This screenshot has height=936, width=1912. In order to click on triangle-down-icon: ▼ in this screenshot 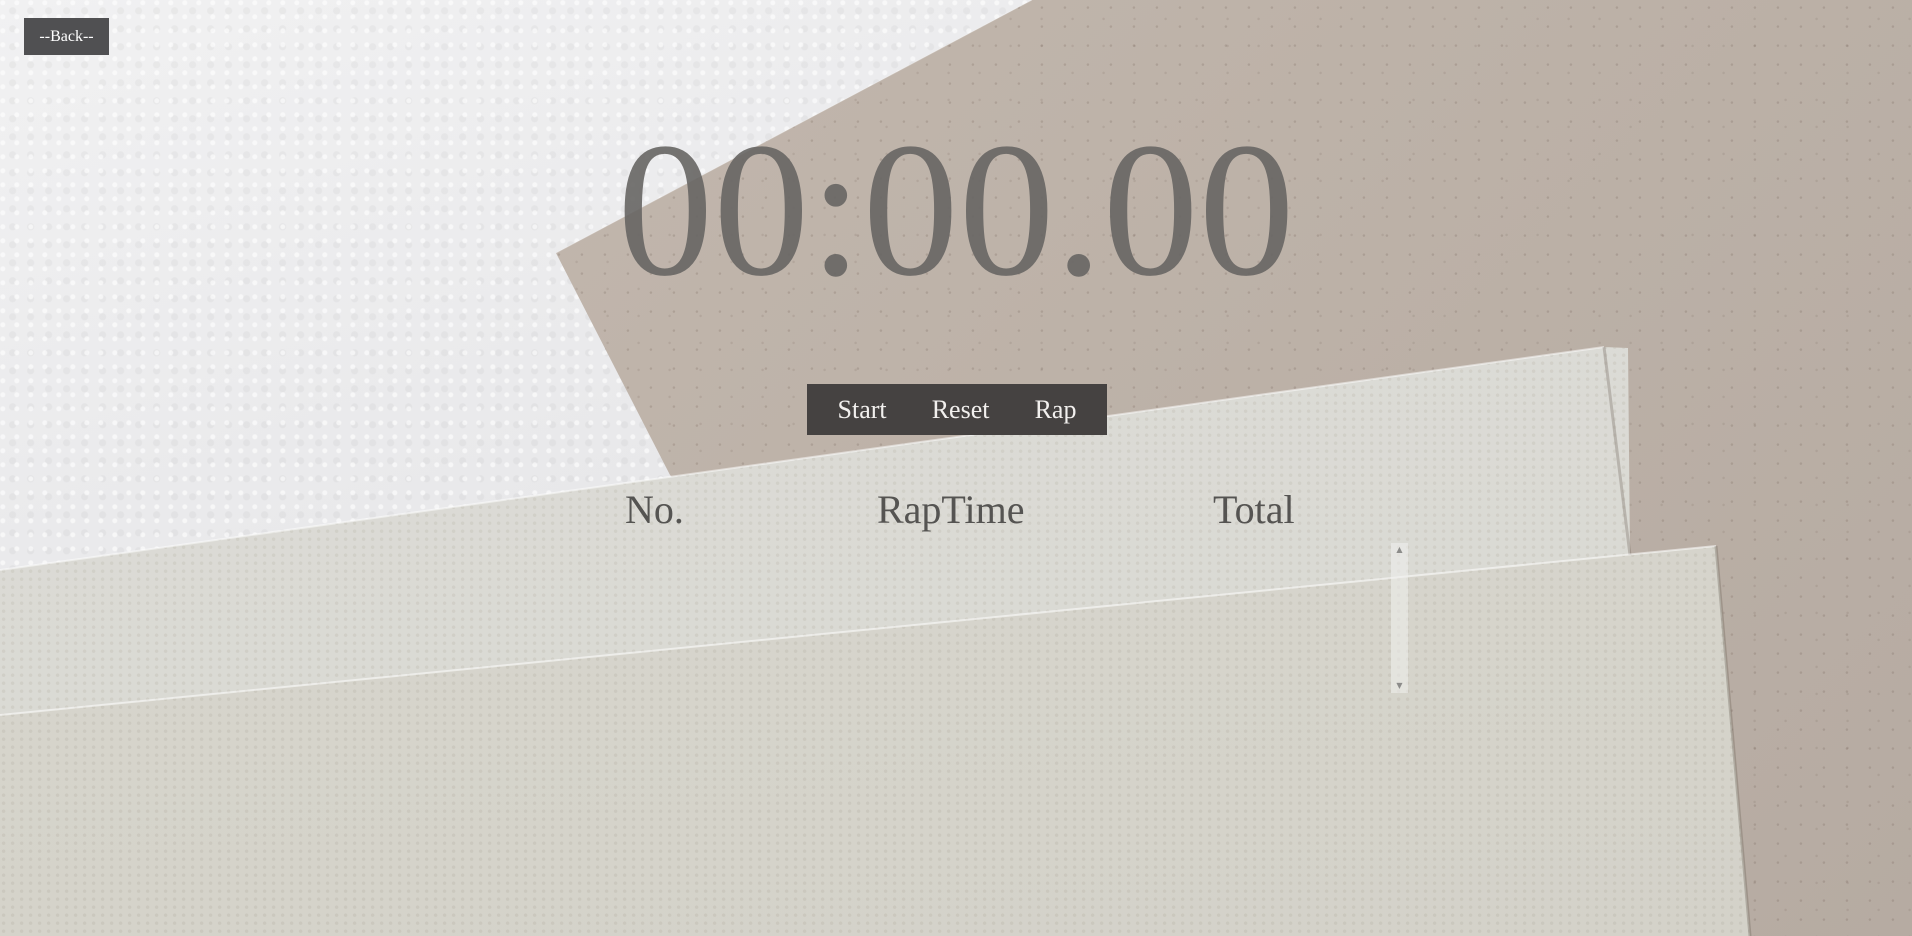, I will do `click(1399, 686)`.